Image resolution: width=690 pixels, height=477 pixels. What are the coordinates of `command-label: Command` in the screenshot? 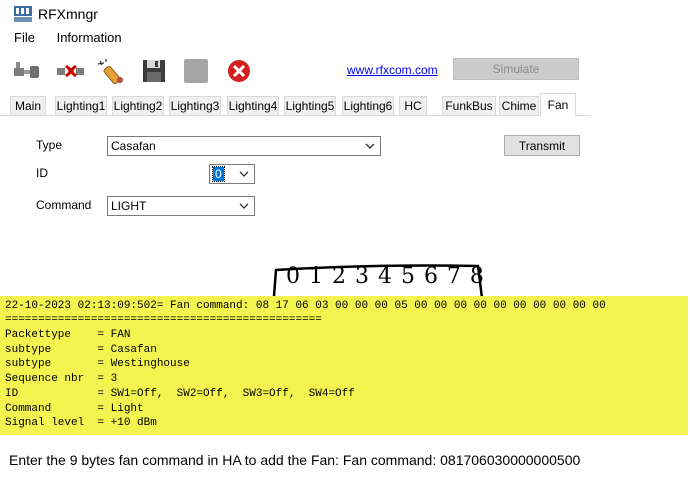 It's located at (64, 205).